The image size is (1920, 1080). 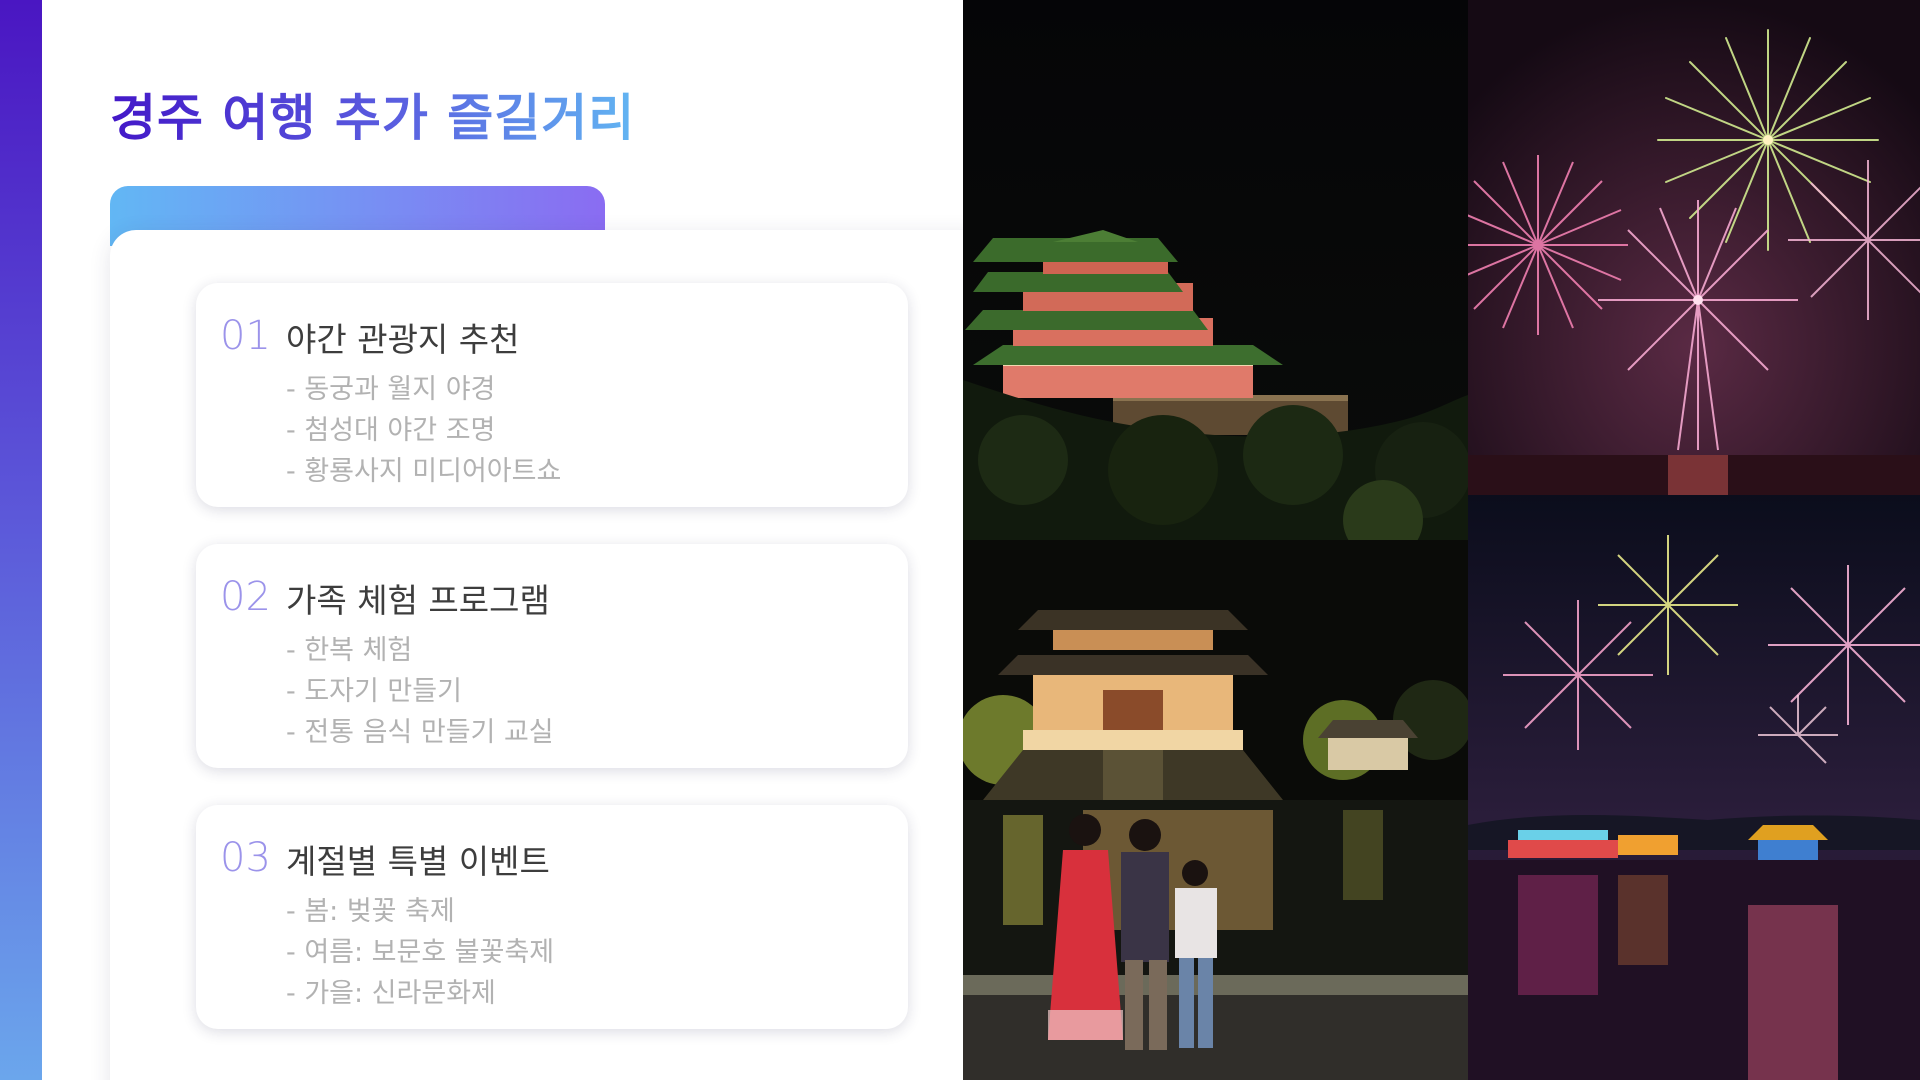 I want to click on card-number: 03, so click(x=245, y=858).